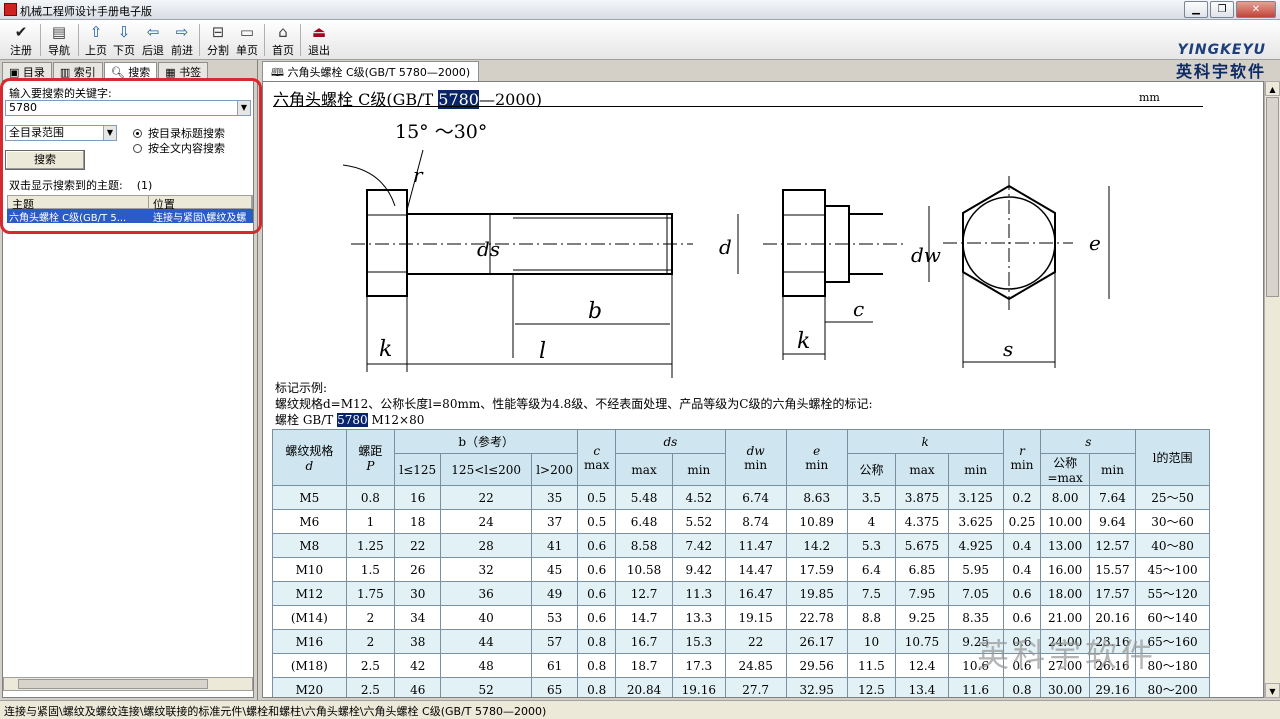  Describe the element at coordinates (699, 687) in the screenshot. I see `table-cell: 19.16` at that location.